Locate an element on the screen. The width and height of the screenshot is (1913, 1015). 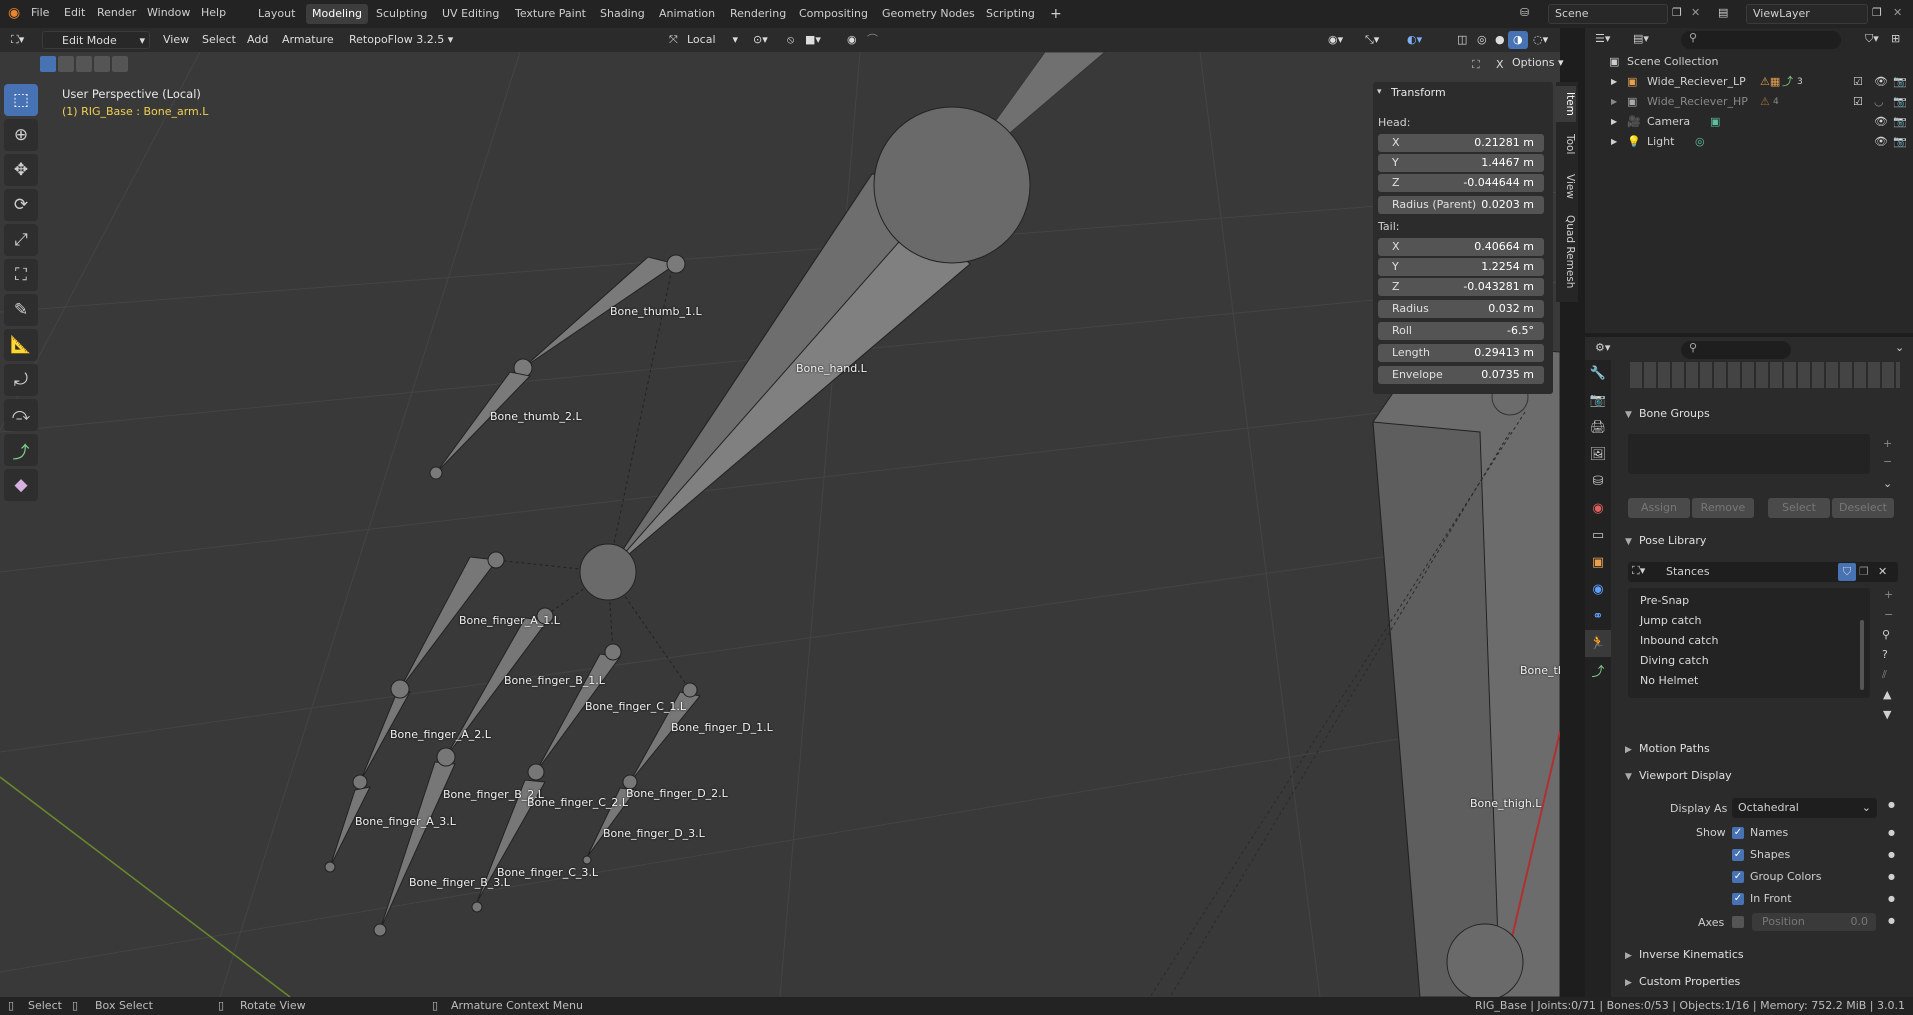
rendered-shading-icon: ◌▾ is located at coordinates (1540, 40).